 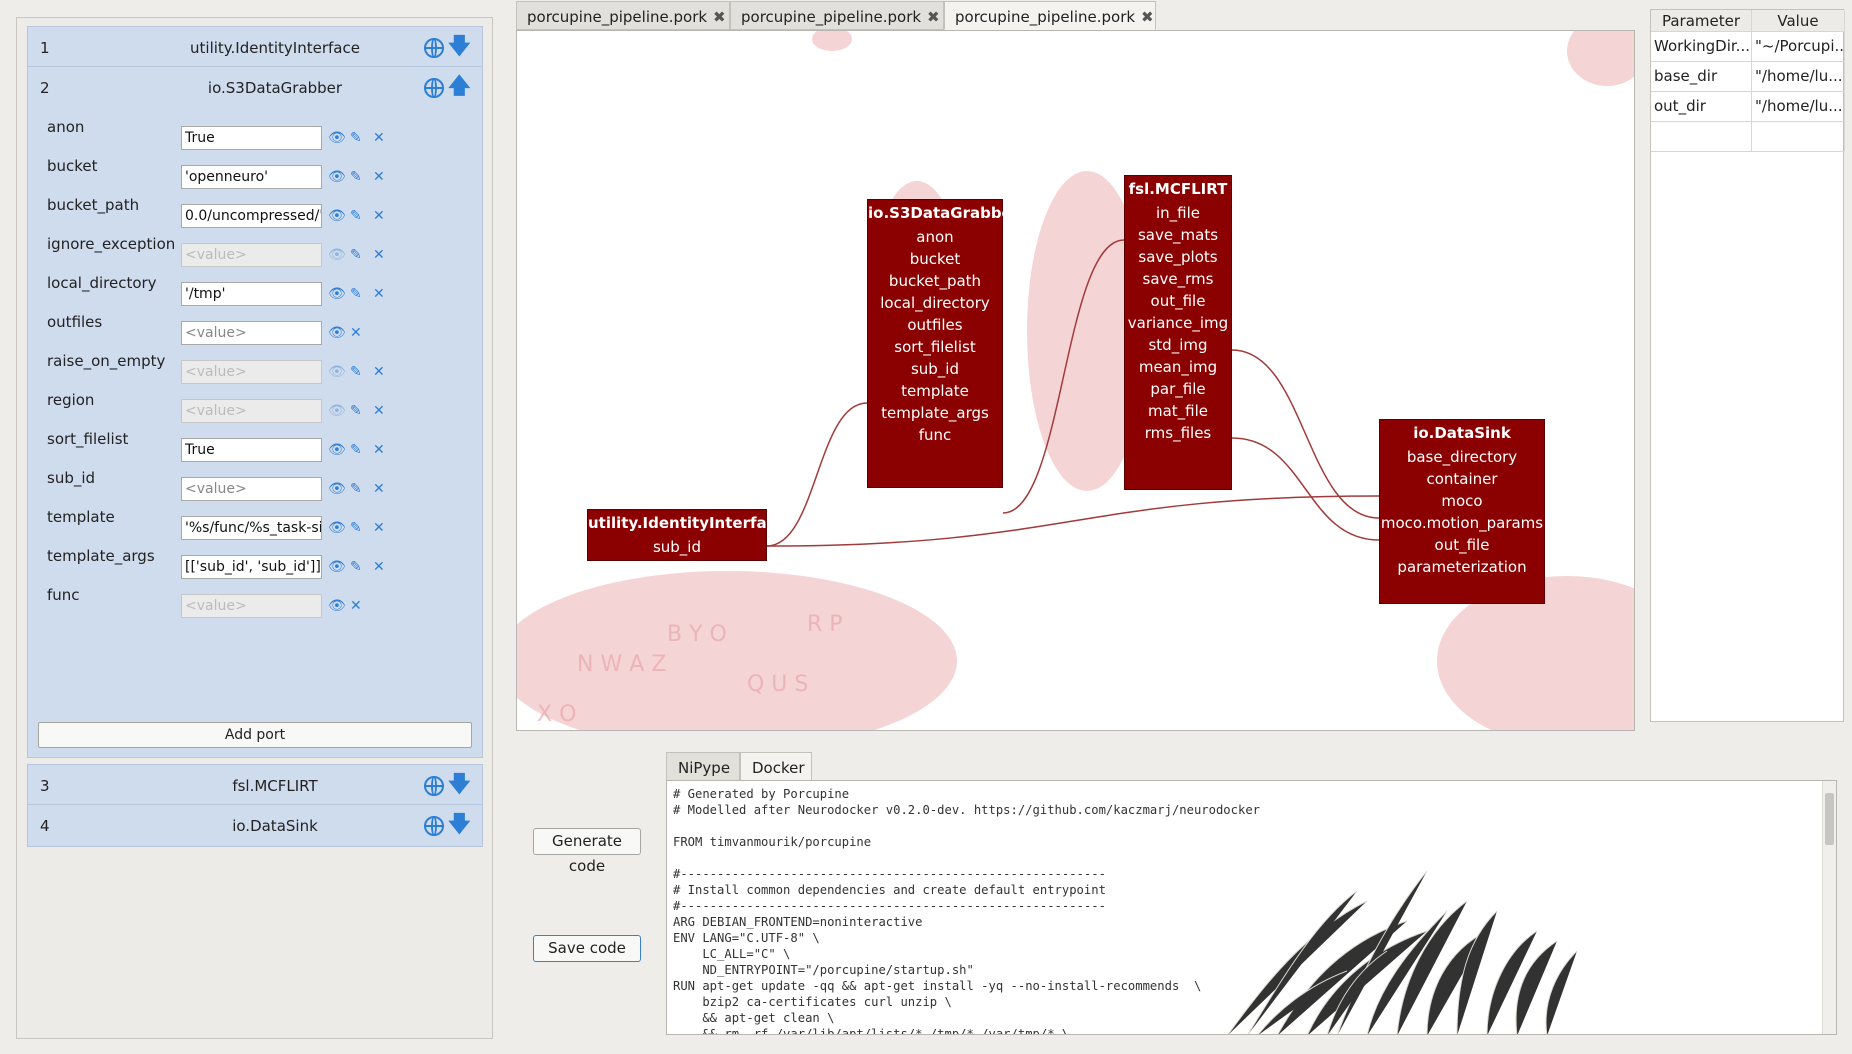 I want to click on code-scrollbar, so click(x=1829, y=907).